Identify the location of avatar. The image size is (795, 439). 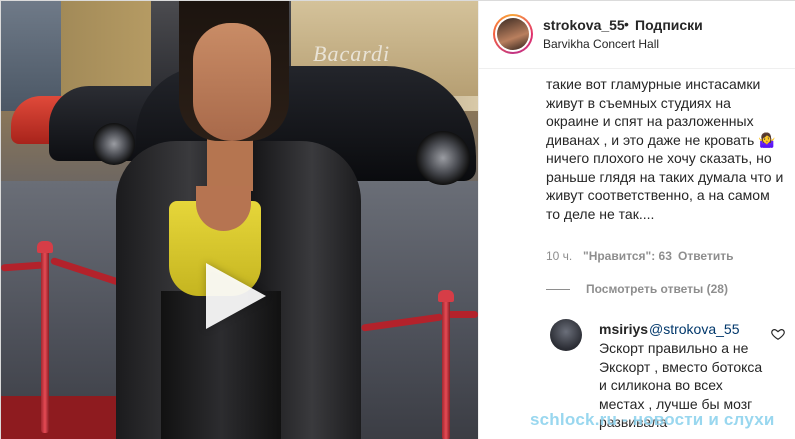
(513, 34).